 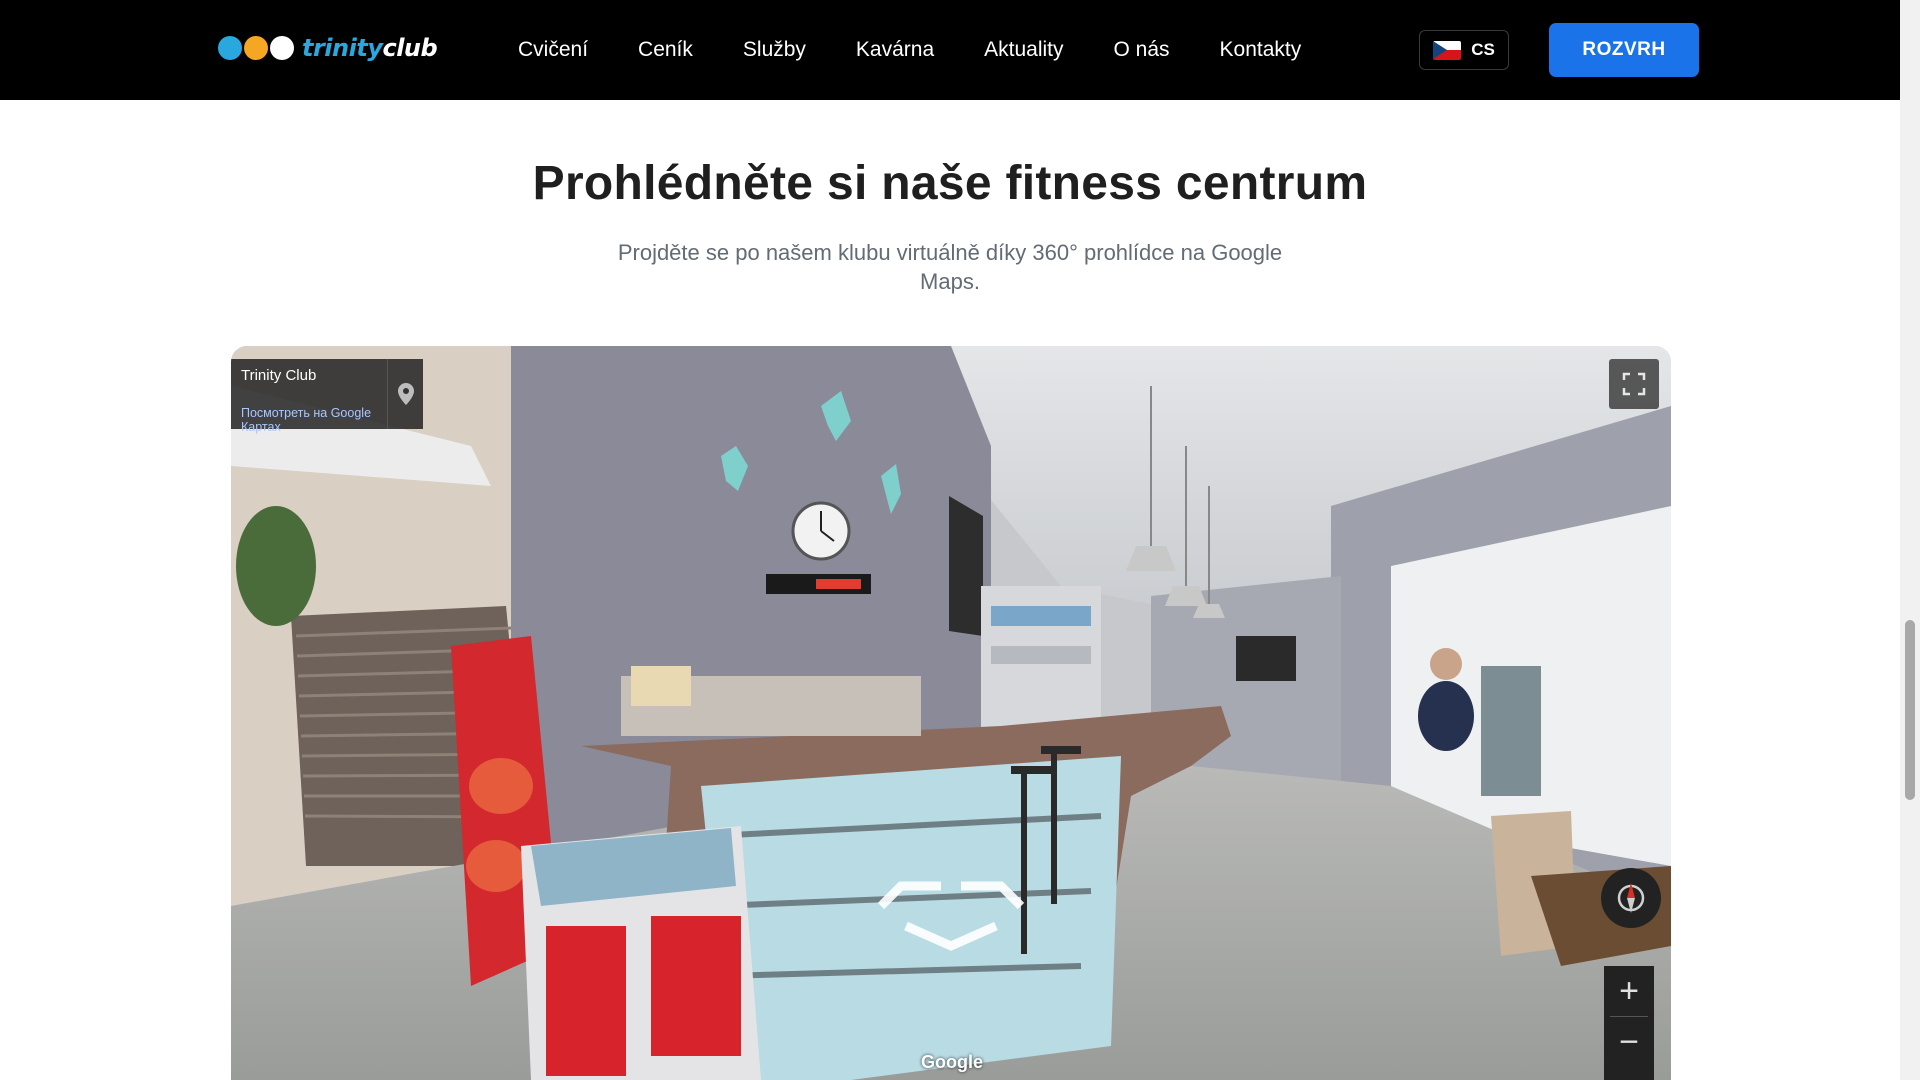 What do you see at coordinates (370, 48) in the screenshot?
I see `logo-text: trinityclub` at bounding box center [370, 48].